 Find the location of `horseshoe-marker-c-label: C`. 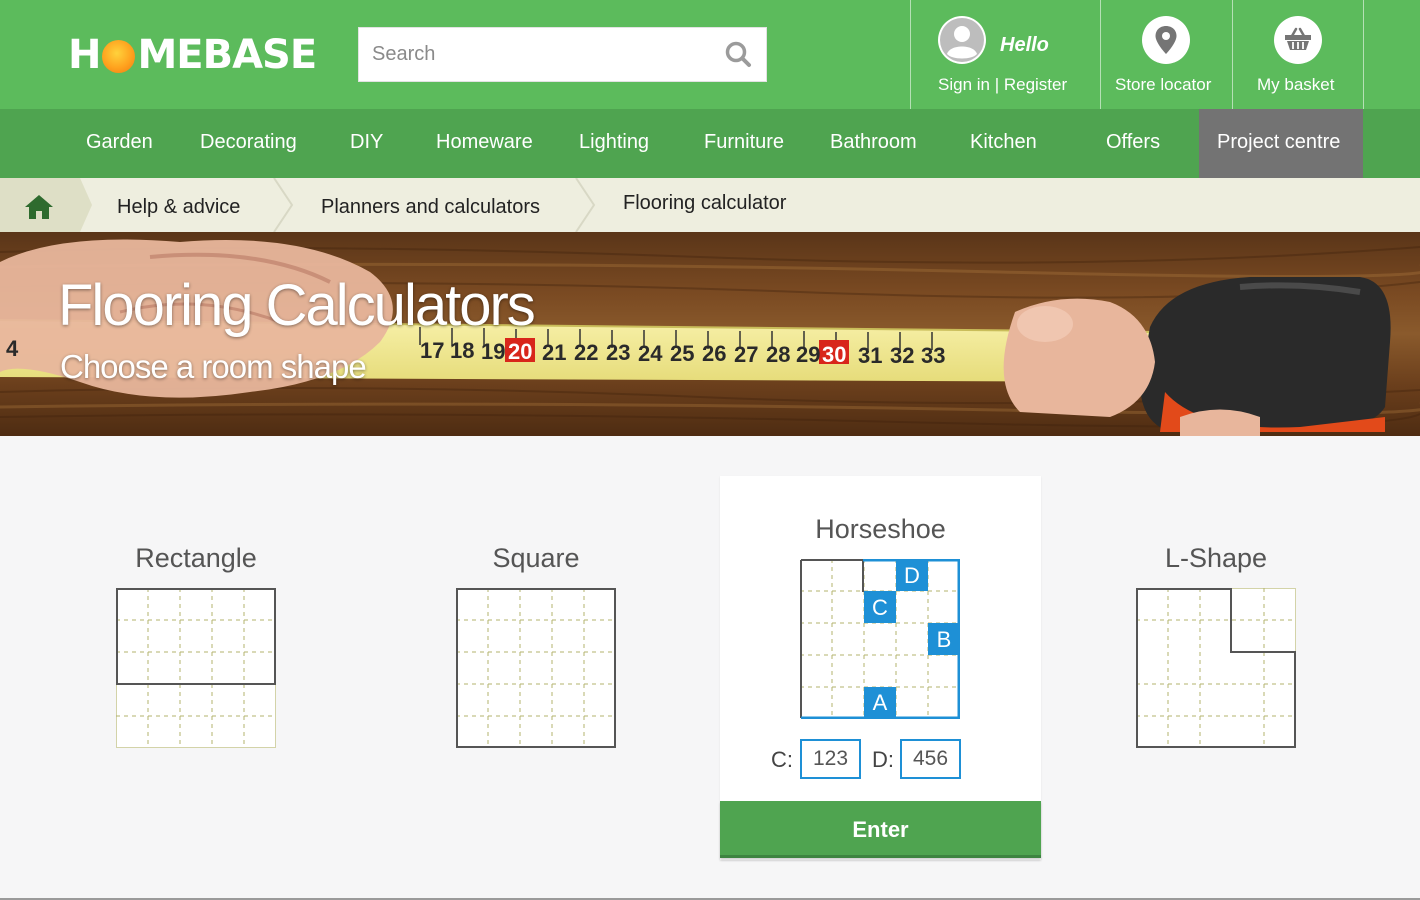

horseshoe-marker-c-label: C is located at coordinates (880, 607).